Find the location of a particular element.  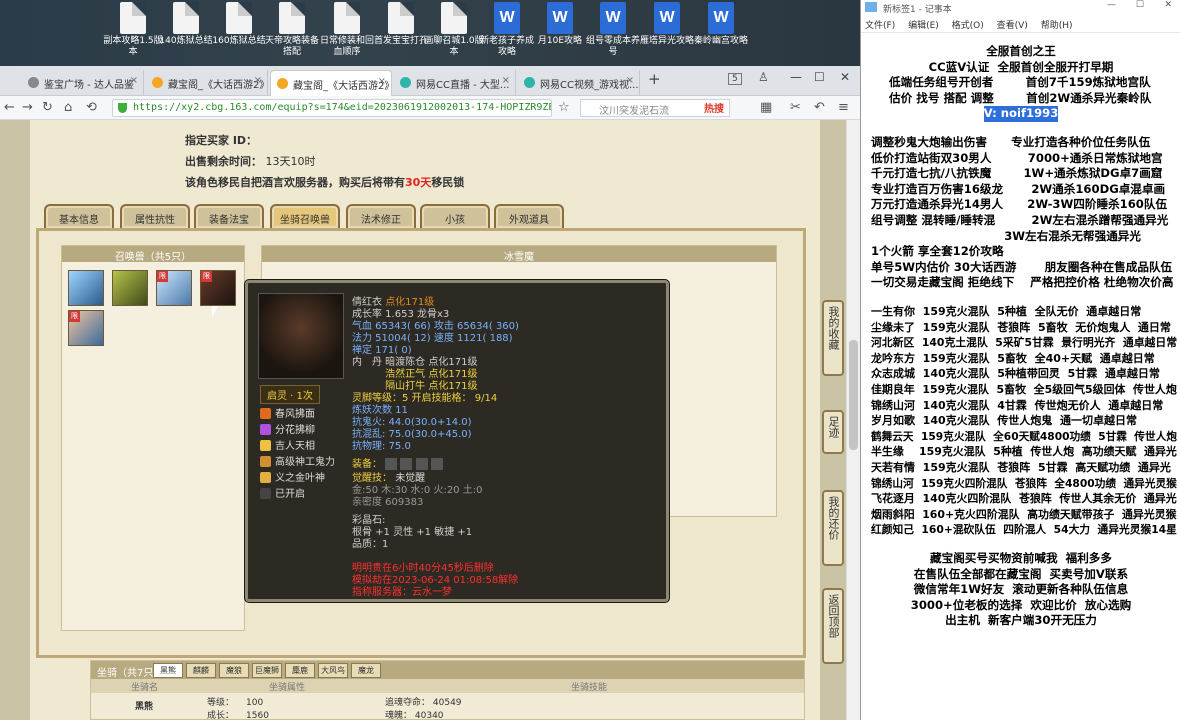

forward-icon: → is located at coordinates (27, 107).